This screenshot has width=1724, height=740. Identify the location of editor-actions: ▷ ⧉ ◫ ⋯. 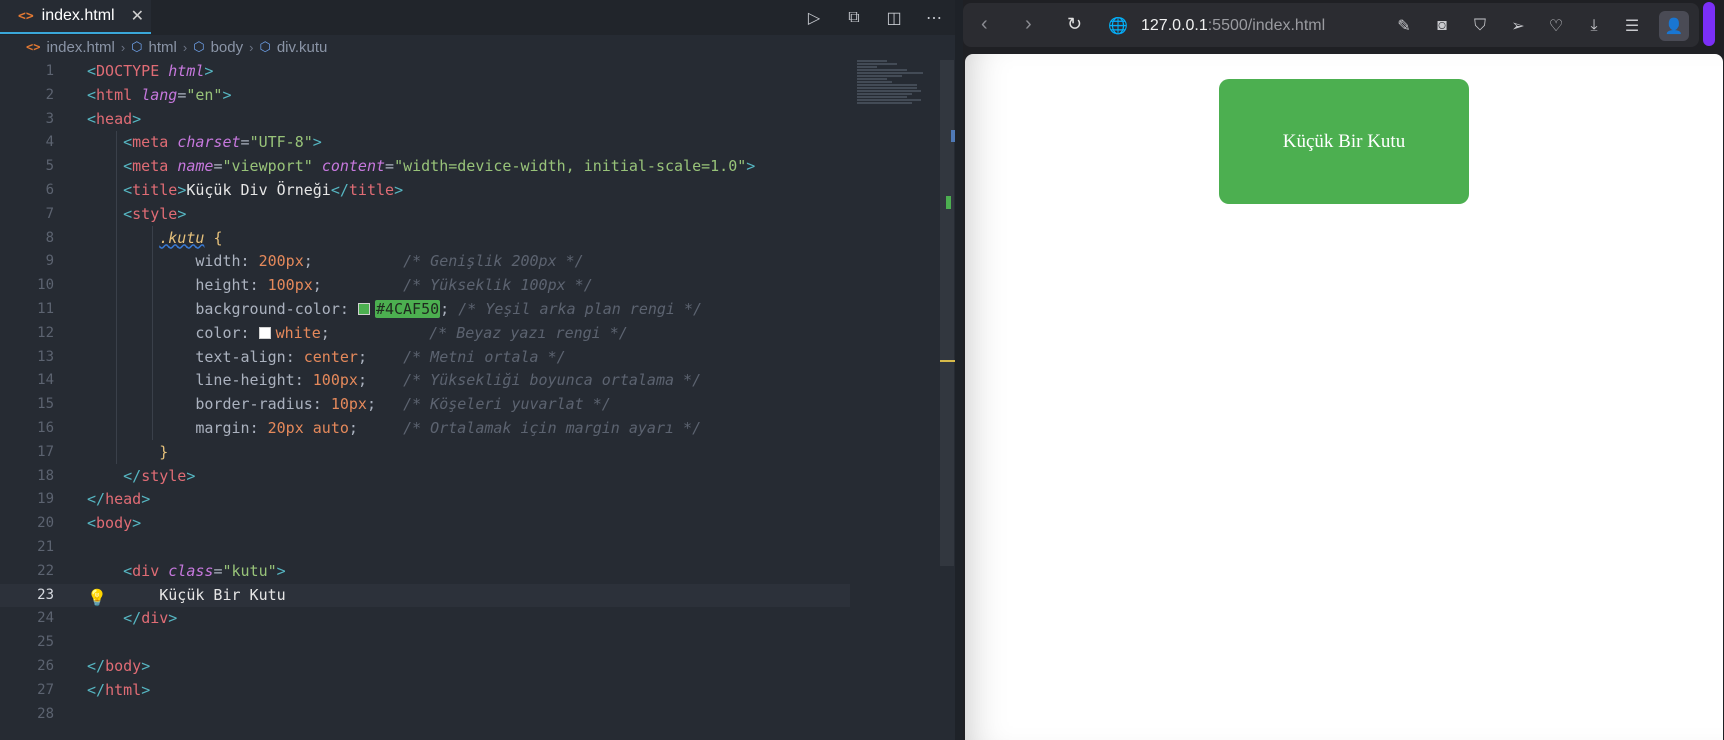
(874, 17).